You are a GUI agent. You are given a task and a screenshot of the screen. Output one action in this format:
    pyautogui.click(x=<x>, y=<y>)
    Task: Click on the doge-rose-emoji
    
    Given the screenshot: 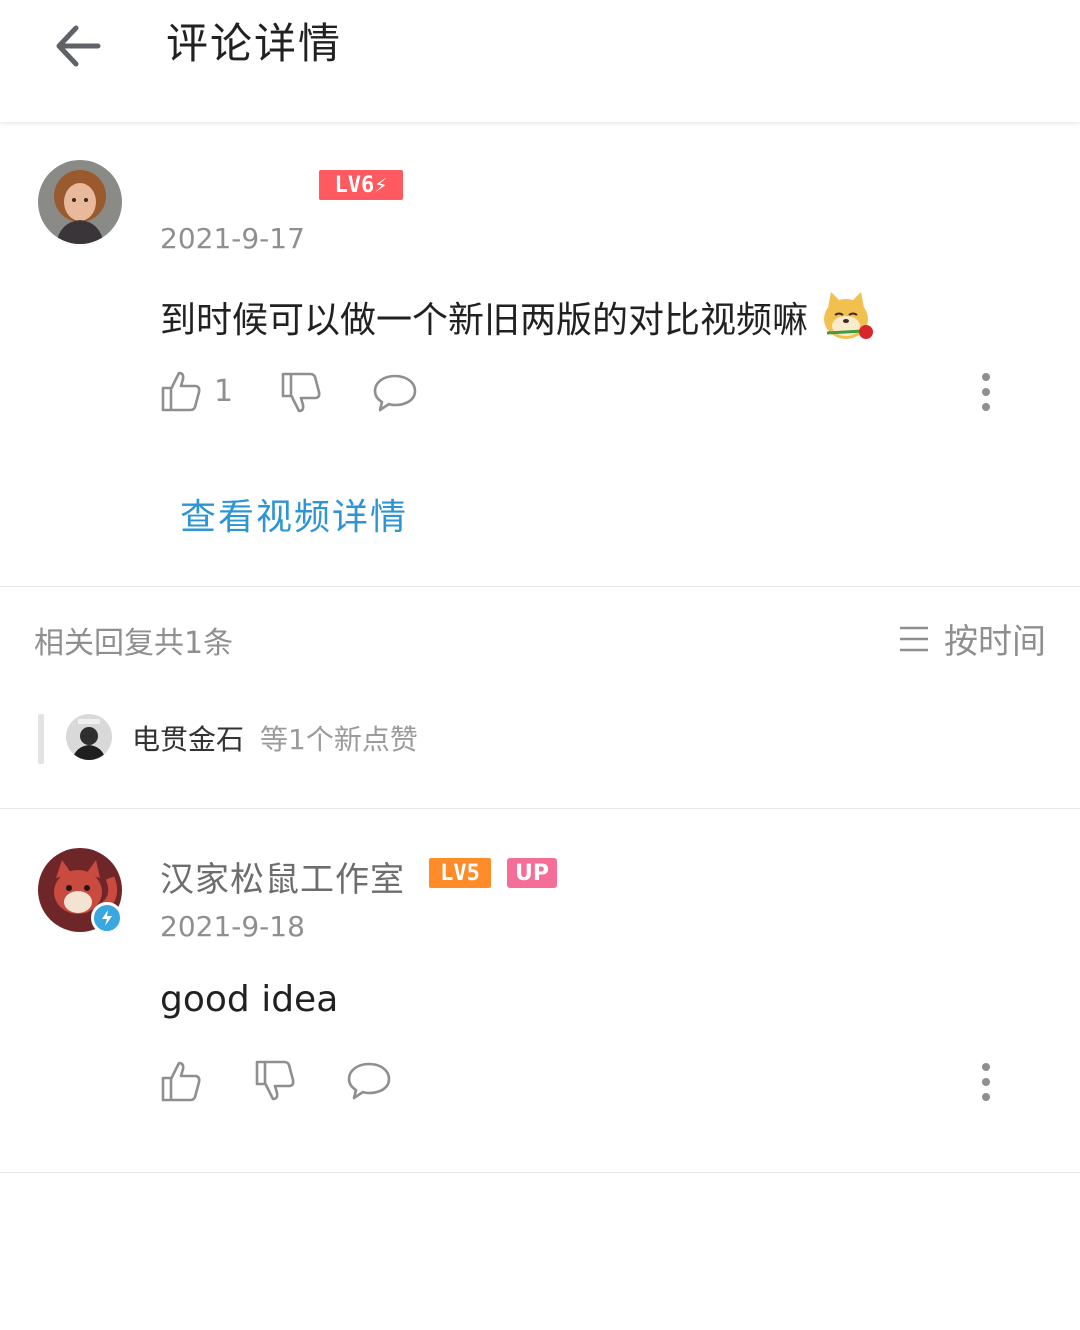 What is the action you would take?
    pyautogui.click(x=849, y=315)
    